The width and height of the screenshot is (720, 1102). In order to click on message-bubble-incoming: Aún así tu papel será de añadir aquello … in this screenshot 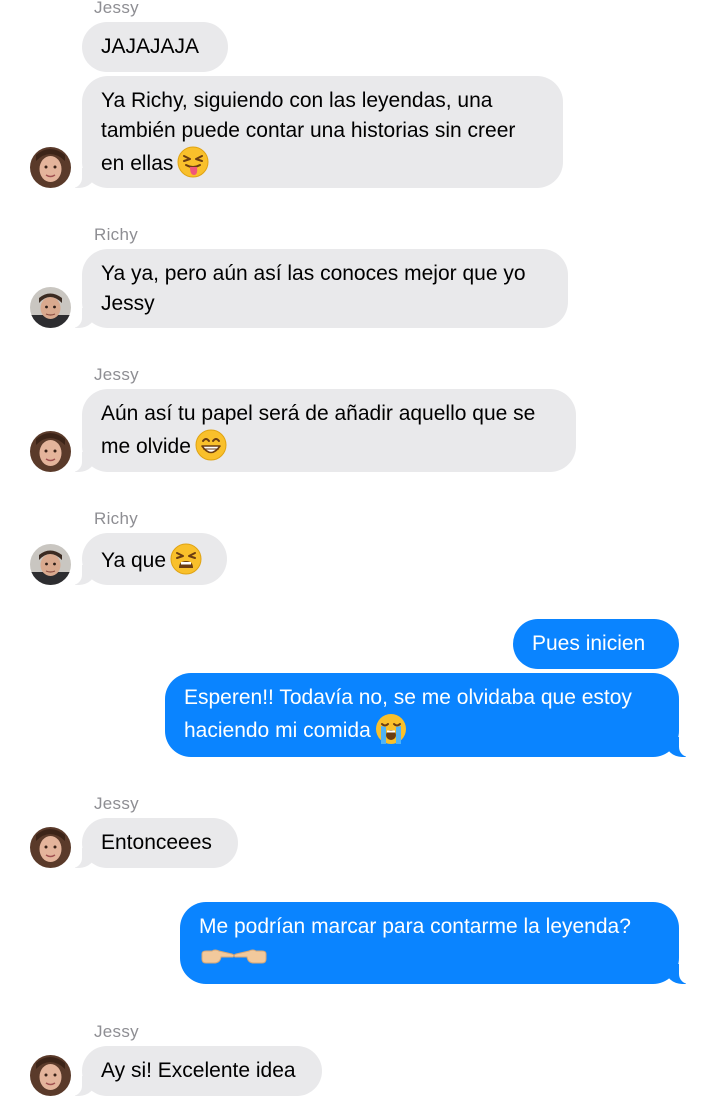, I will do `click(316, 430)`.